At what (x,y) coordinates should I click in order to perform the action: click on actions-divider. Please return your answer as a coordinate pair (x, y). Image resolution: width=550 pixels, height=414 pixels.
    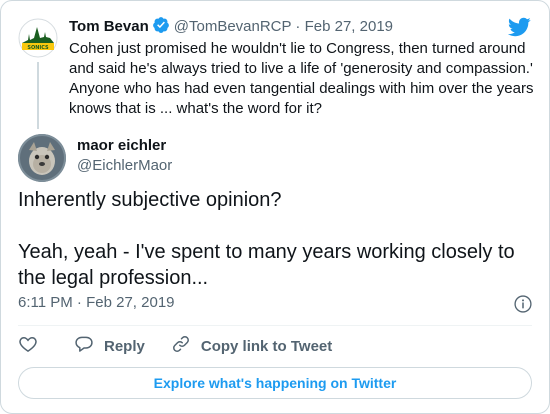
    Looking at the image, I should click on (275, 325).